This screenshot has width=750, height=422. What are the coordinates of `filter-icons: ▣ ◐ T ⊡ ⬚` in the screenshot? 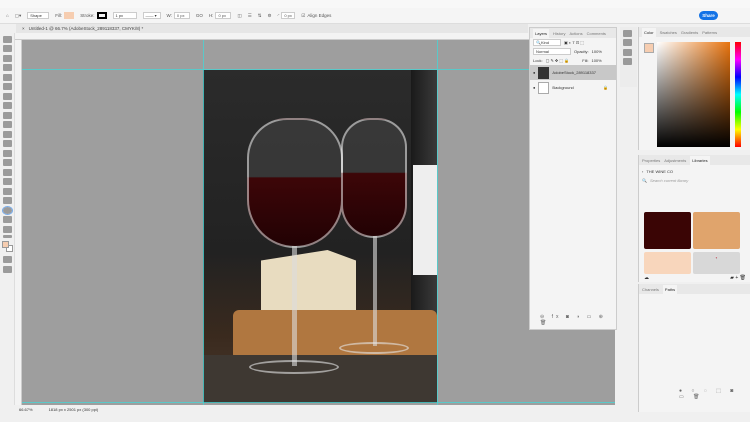 It's located at (574, 42).